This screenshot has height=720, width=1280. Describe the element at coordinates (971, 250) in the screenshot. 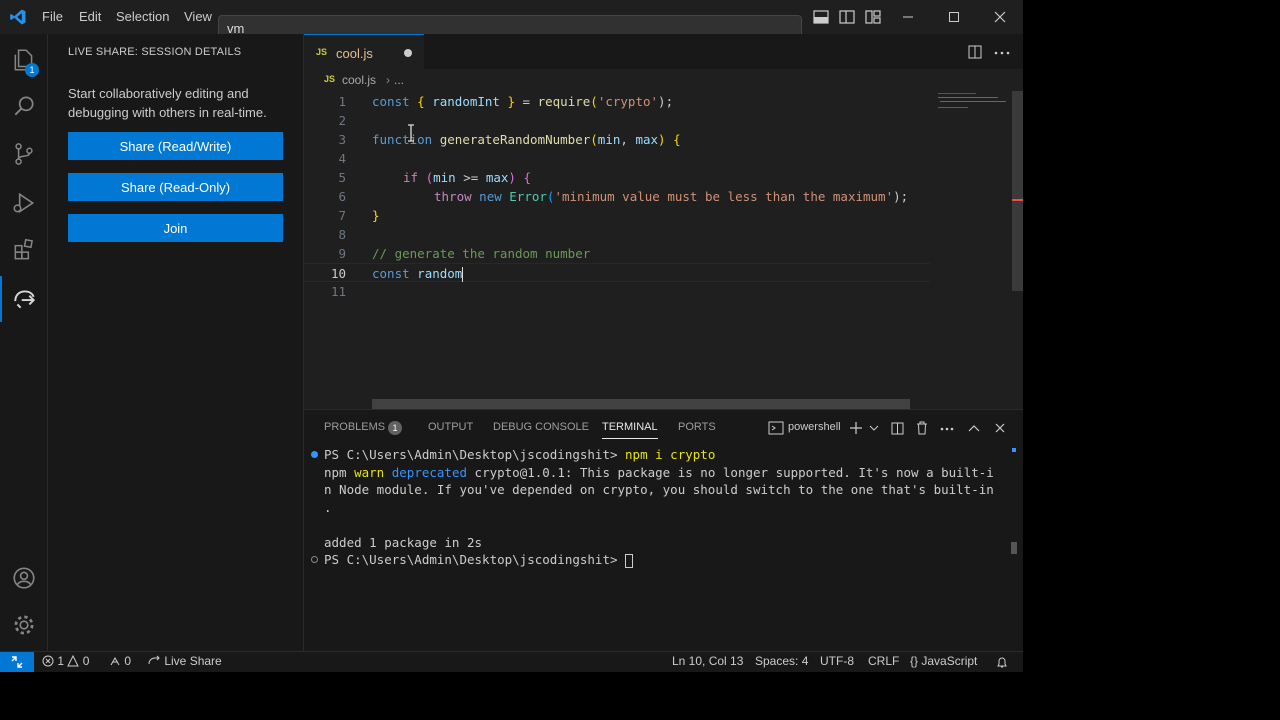

I see `minimap` at that location.